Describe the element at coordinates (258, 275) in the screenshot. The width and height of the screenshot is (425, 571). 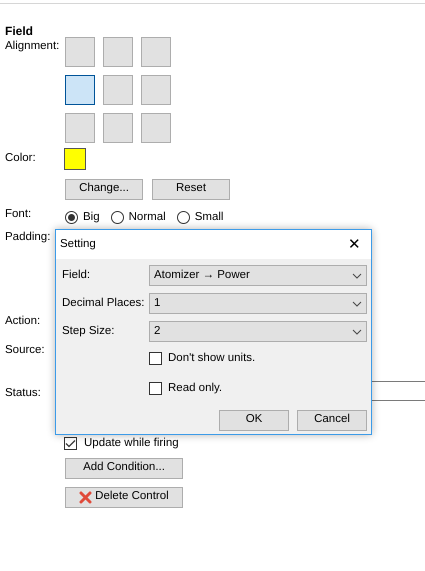
I see `dropdown: Atomizer → Power` at that location.